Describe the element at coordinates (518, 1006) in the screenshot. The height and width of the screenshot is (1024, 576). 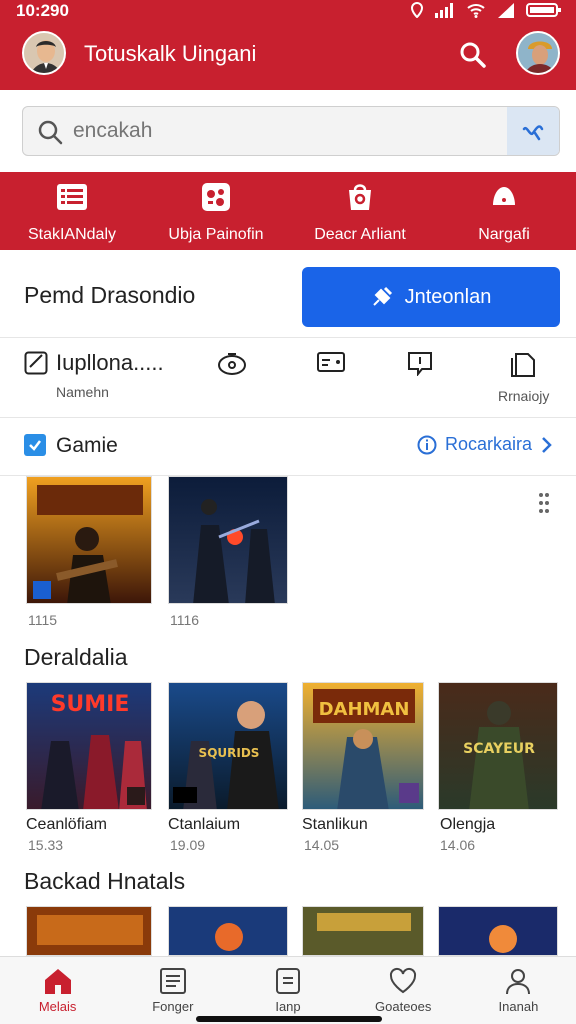
I see `nav-label: Inanah` at that location.